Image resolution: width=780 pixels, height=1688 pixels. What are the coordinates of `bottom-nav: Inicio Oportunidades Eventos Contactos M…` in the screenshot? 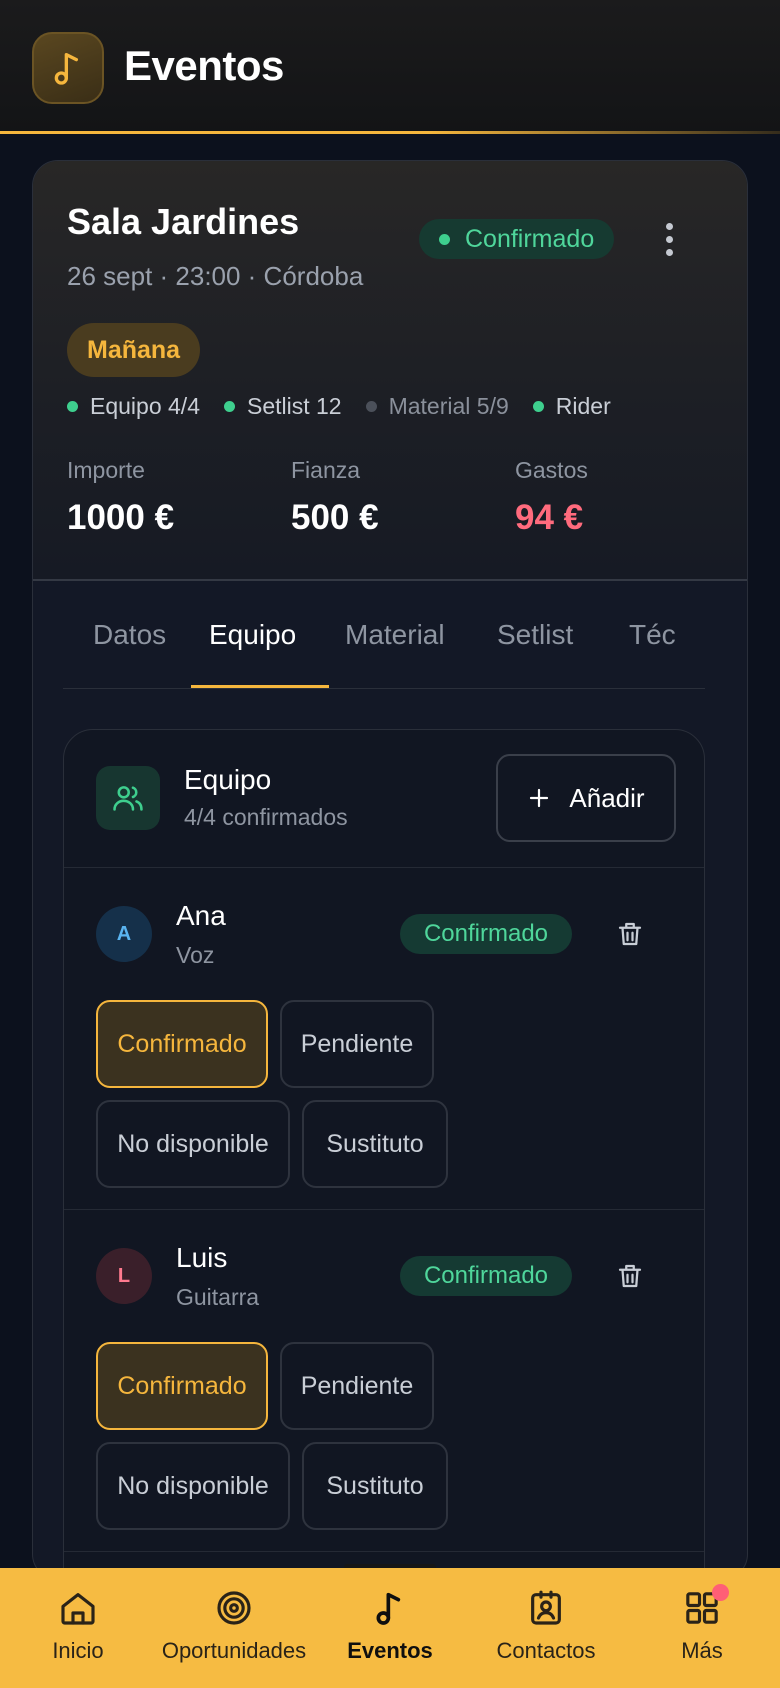 It's located at (390, 1628).